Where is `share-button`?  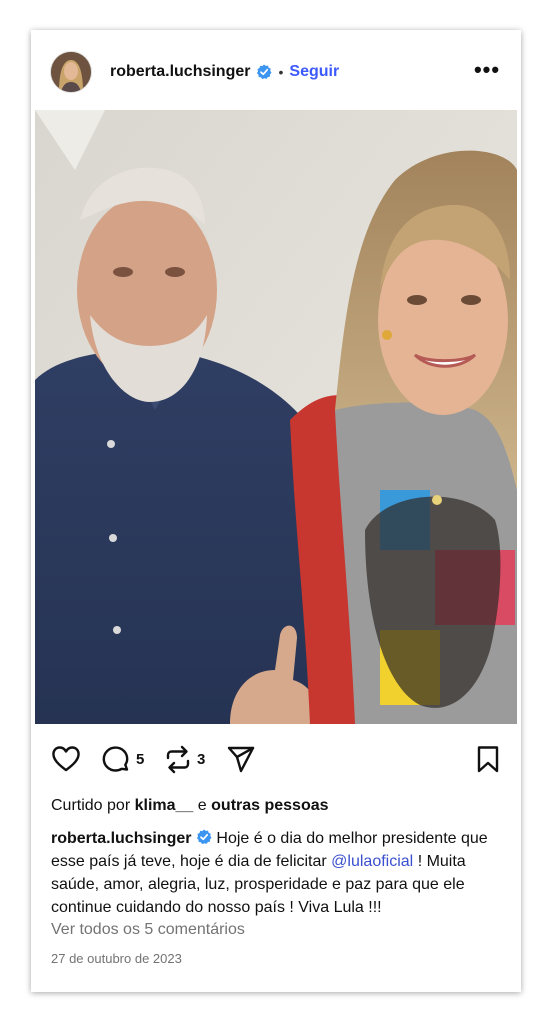 share-button is located at coordinates (241, 759).